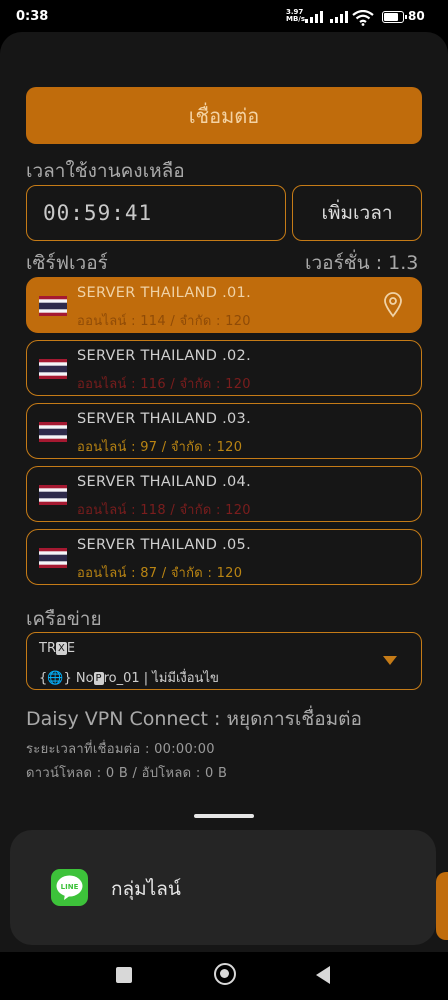  I want to click on clock: 0:38, so click(32, 16).